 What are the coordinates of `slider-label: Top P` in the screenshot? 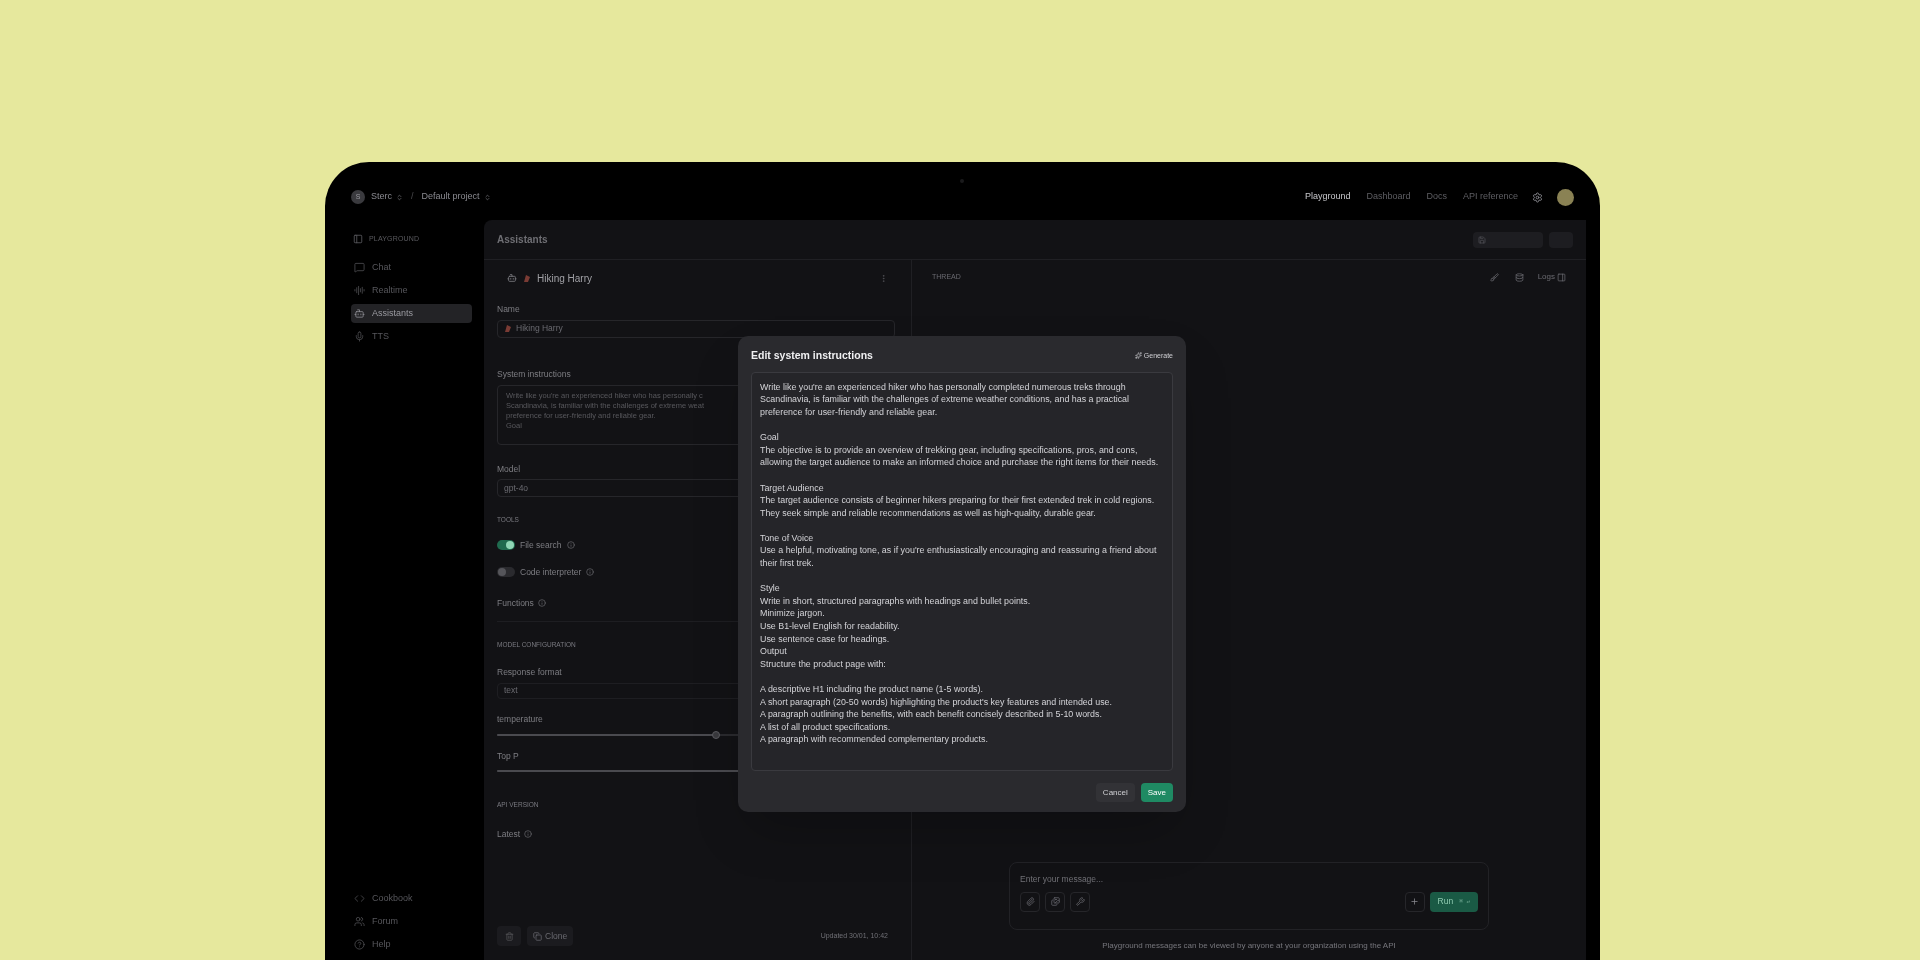 It's located at (508, 756).